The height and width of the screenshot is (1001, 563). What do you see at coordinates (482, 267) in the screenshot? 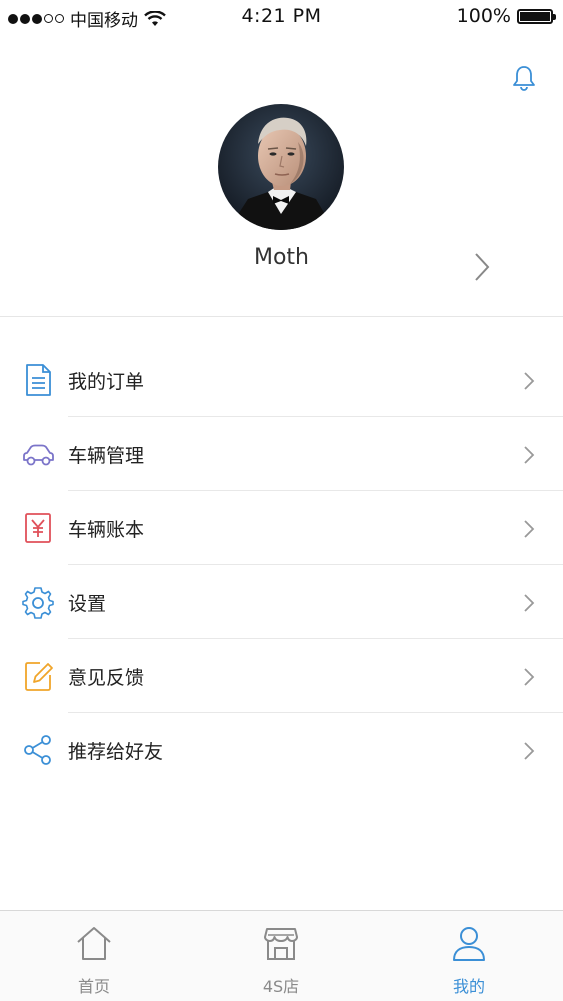
I see `profile-chevron-right-icon` at bounding box center [482, 267].